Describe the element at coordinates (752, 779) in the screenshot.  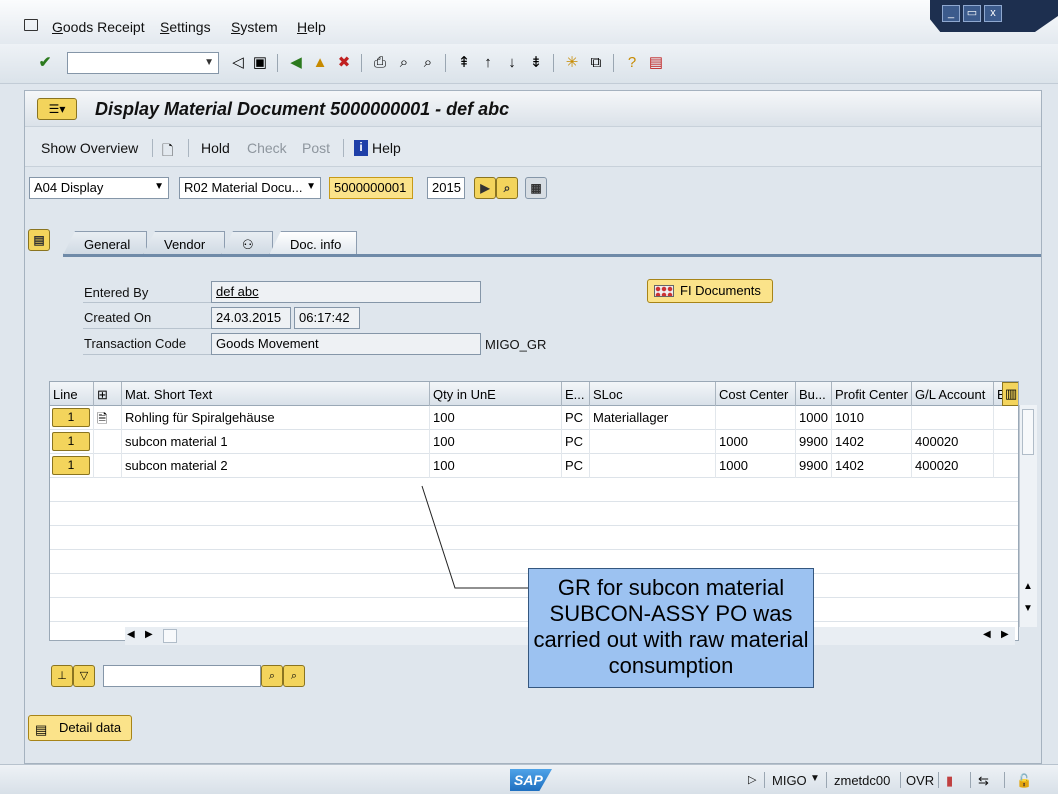
I see `status-toggle-icon: ▷` at that location.